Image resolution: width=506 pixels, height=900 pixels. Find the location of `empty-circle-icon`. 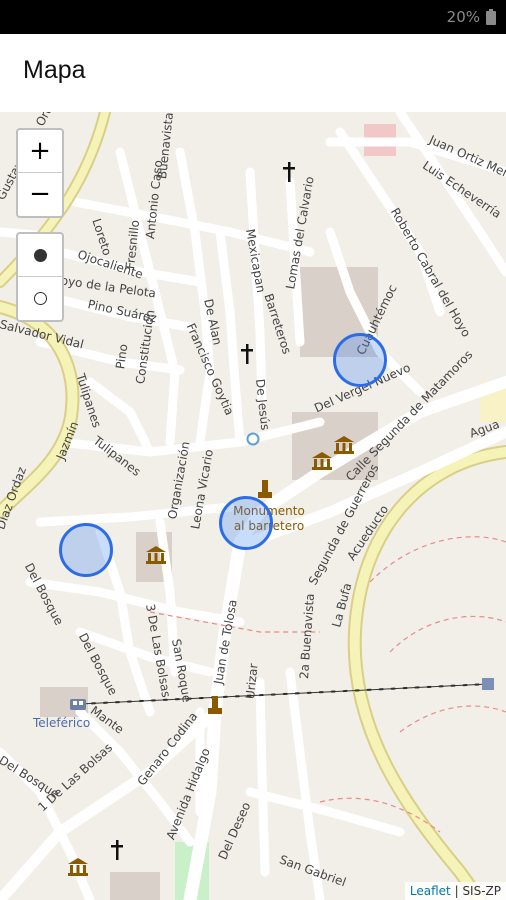

empty-circle-icon is located at coordinates (40, 298).